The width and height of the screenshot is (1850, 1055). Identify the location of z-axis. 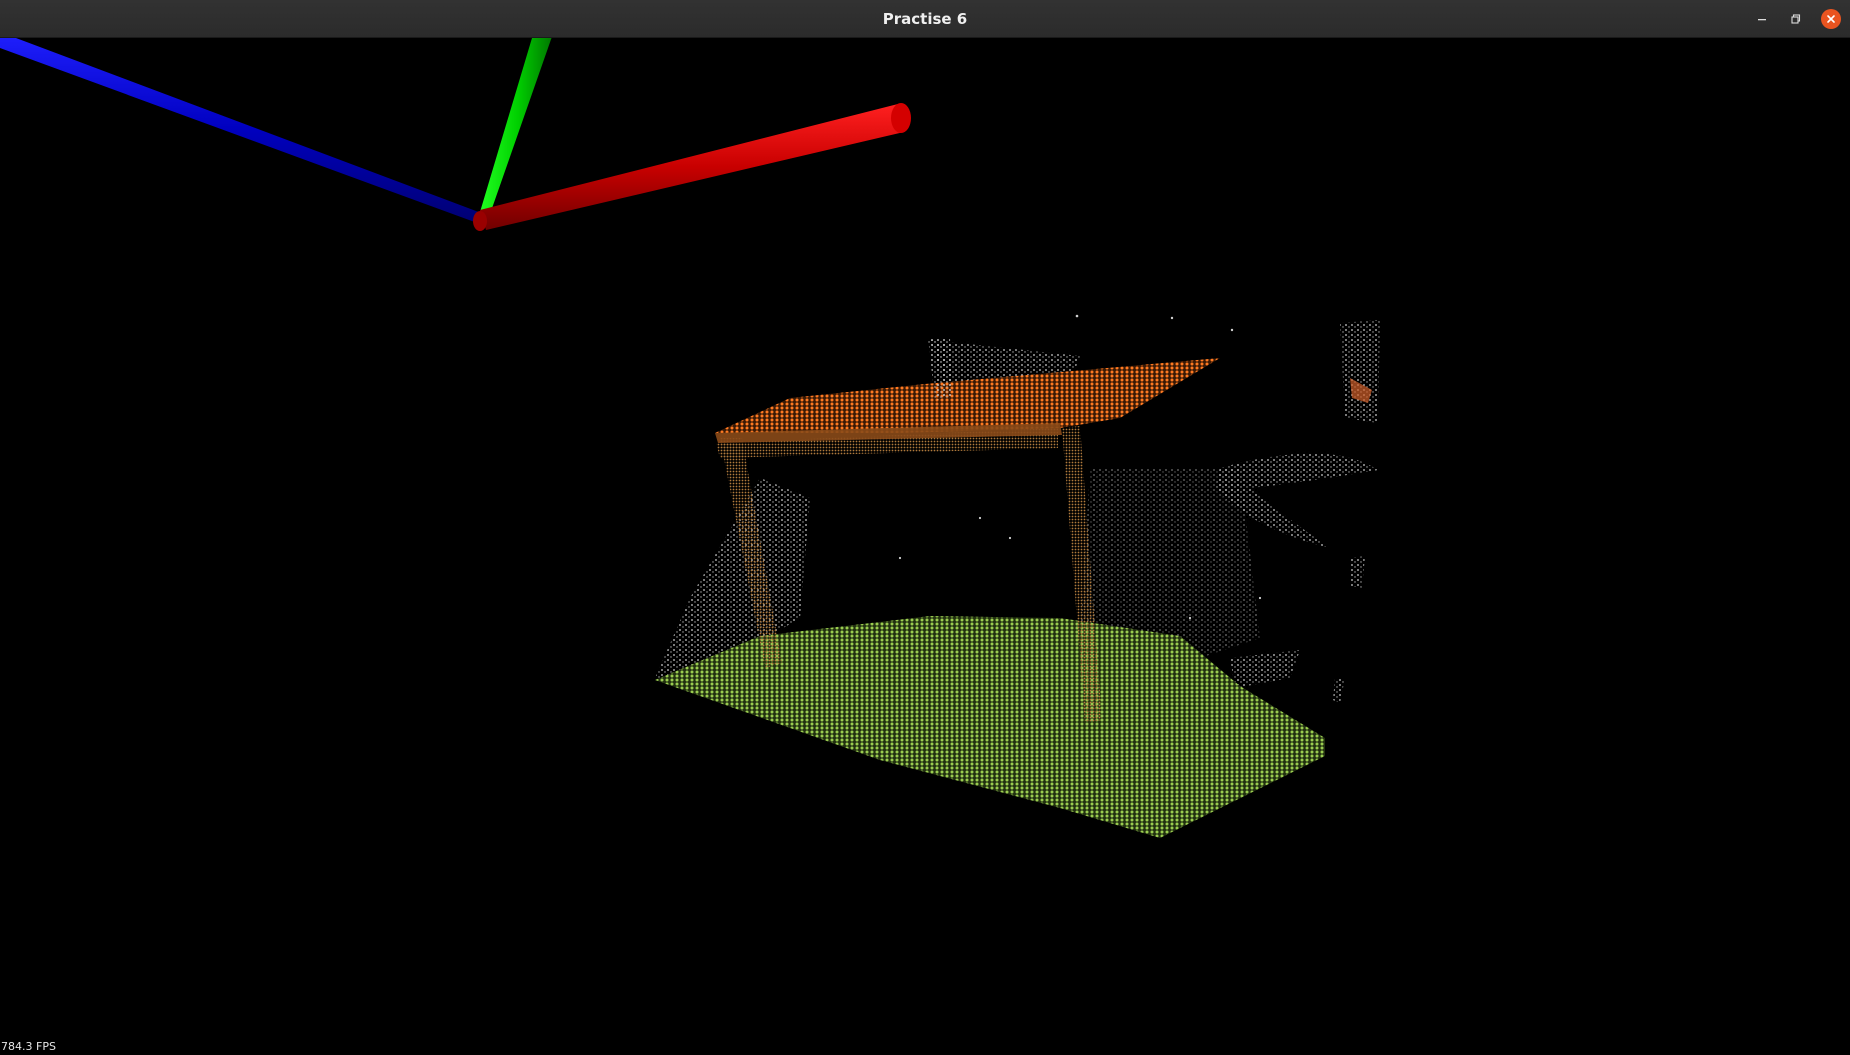
(242, 131).